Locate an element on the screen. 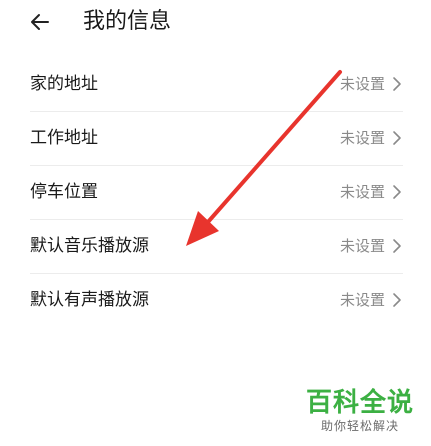  arrow-left-icon is located at coordinates (40, 22).